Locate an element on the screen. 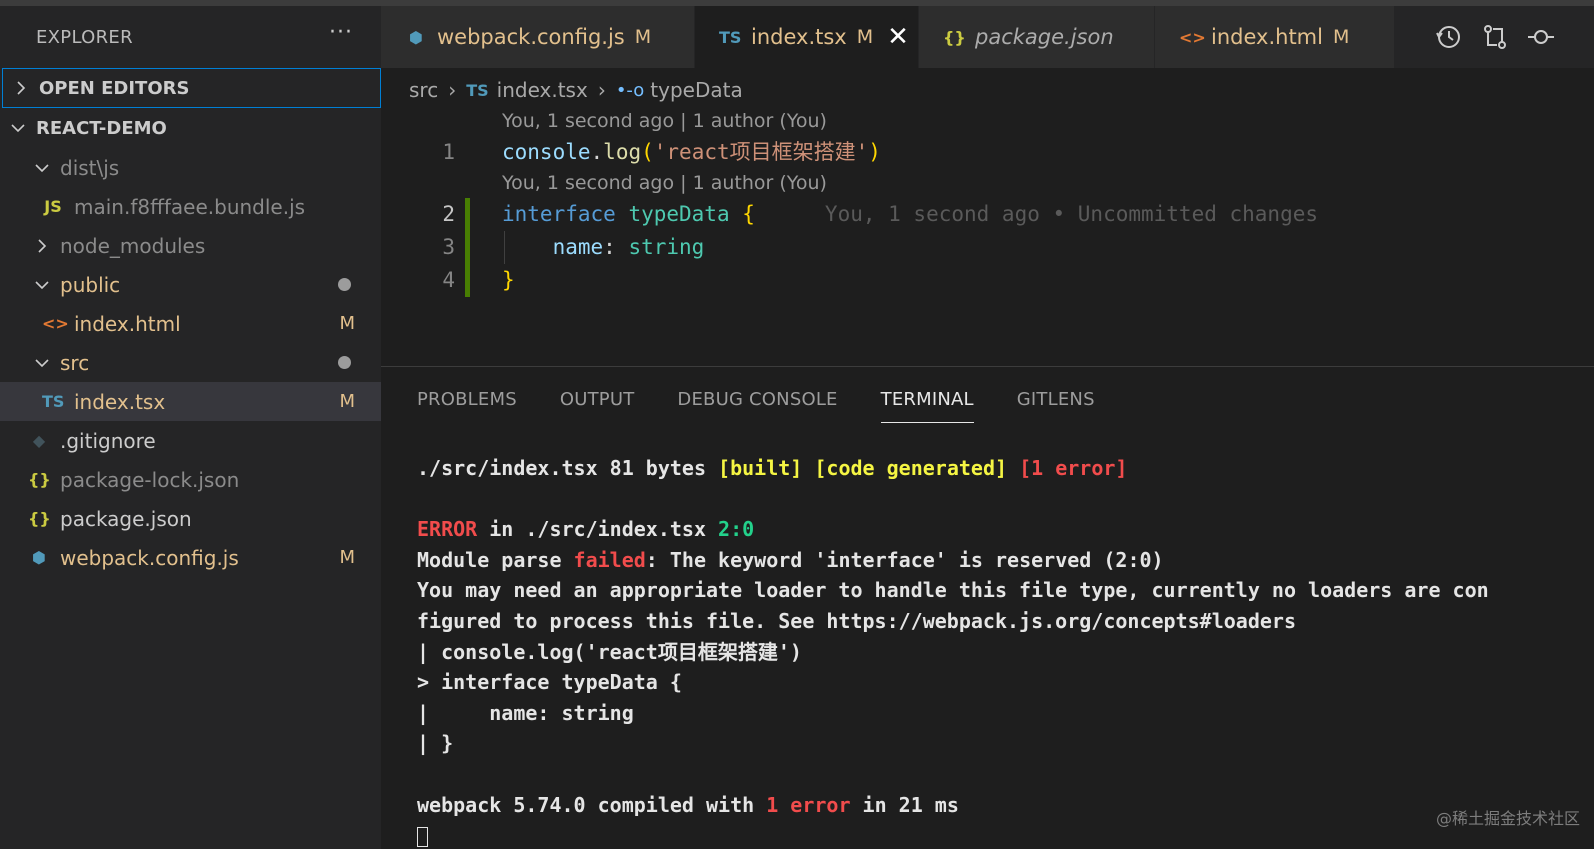  tree-file-main-bundle: JS main.f8fffaee.bundle.js is located at coordinates (190, 206).